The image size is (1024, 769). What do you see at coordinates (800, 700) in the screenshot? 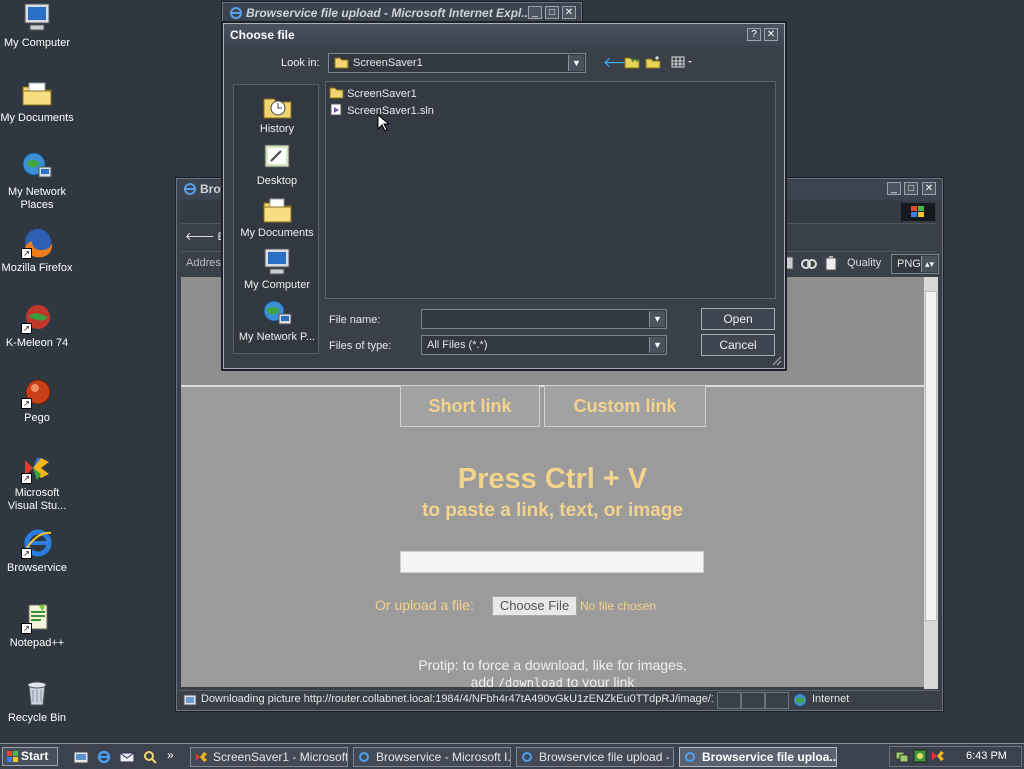
I see `internet-zone-icon` at bounding box center [800, 700].